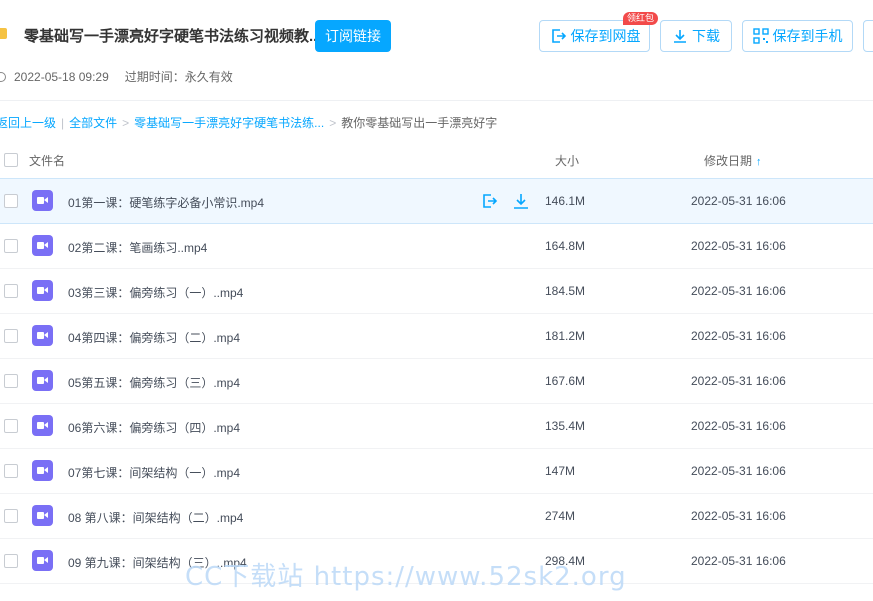 Image resolution: width=873 pixels, height=601 pixels. I want to click on sort-ascending-icon: ↑, so click(759, 162).